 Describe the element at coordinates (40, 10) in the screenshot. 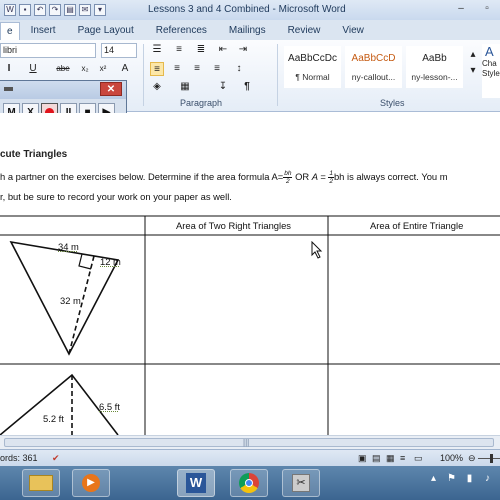

I see `undo-icon: ↶` at that location.